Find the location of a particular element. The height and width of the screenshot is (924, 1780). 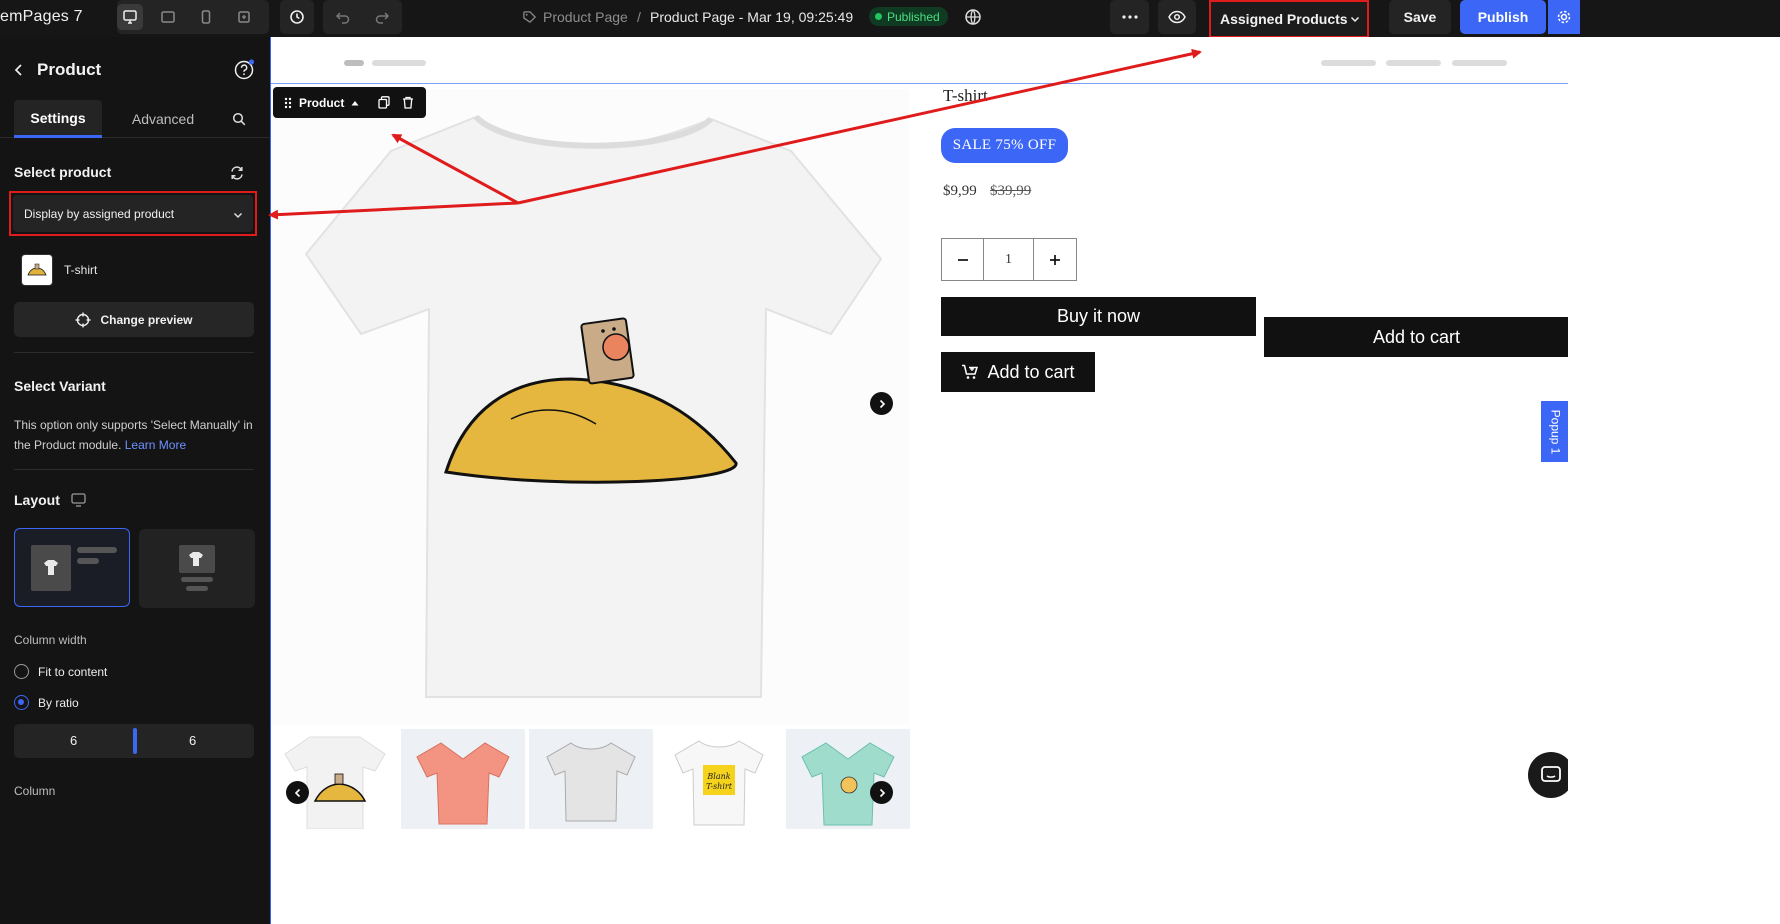

change-preview-button: Change preview is located at coordinates (134, 319).